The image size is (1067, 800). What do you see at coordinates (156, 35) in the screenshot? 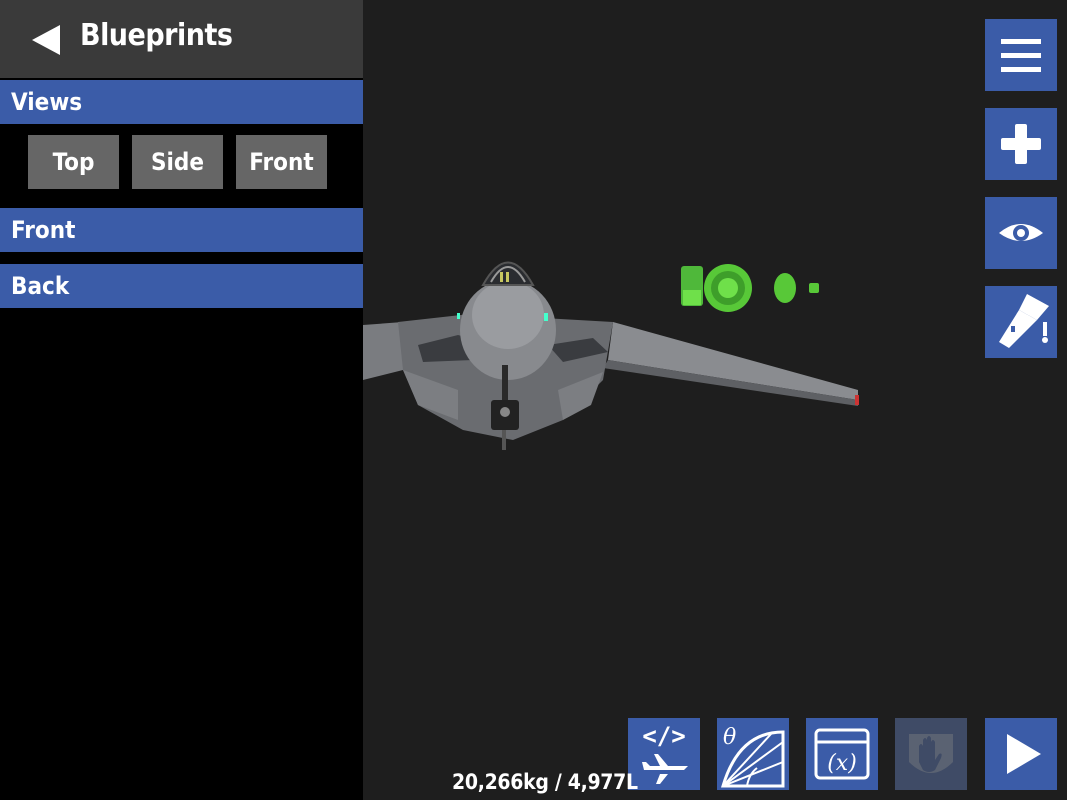
I see `page-title: Blueprints` at bounding box center [156, 35].